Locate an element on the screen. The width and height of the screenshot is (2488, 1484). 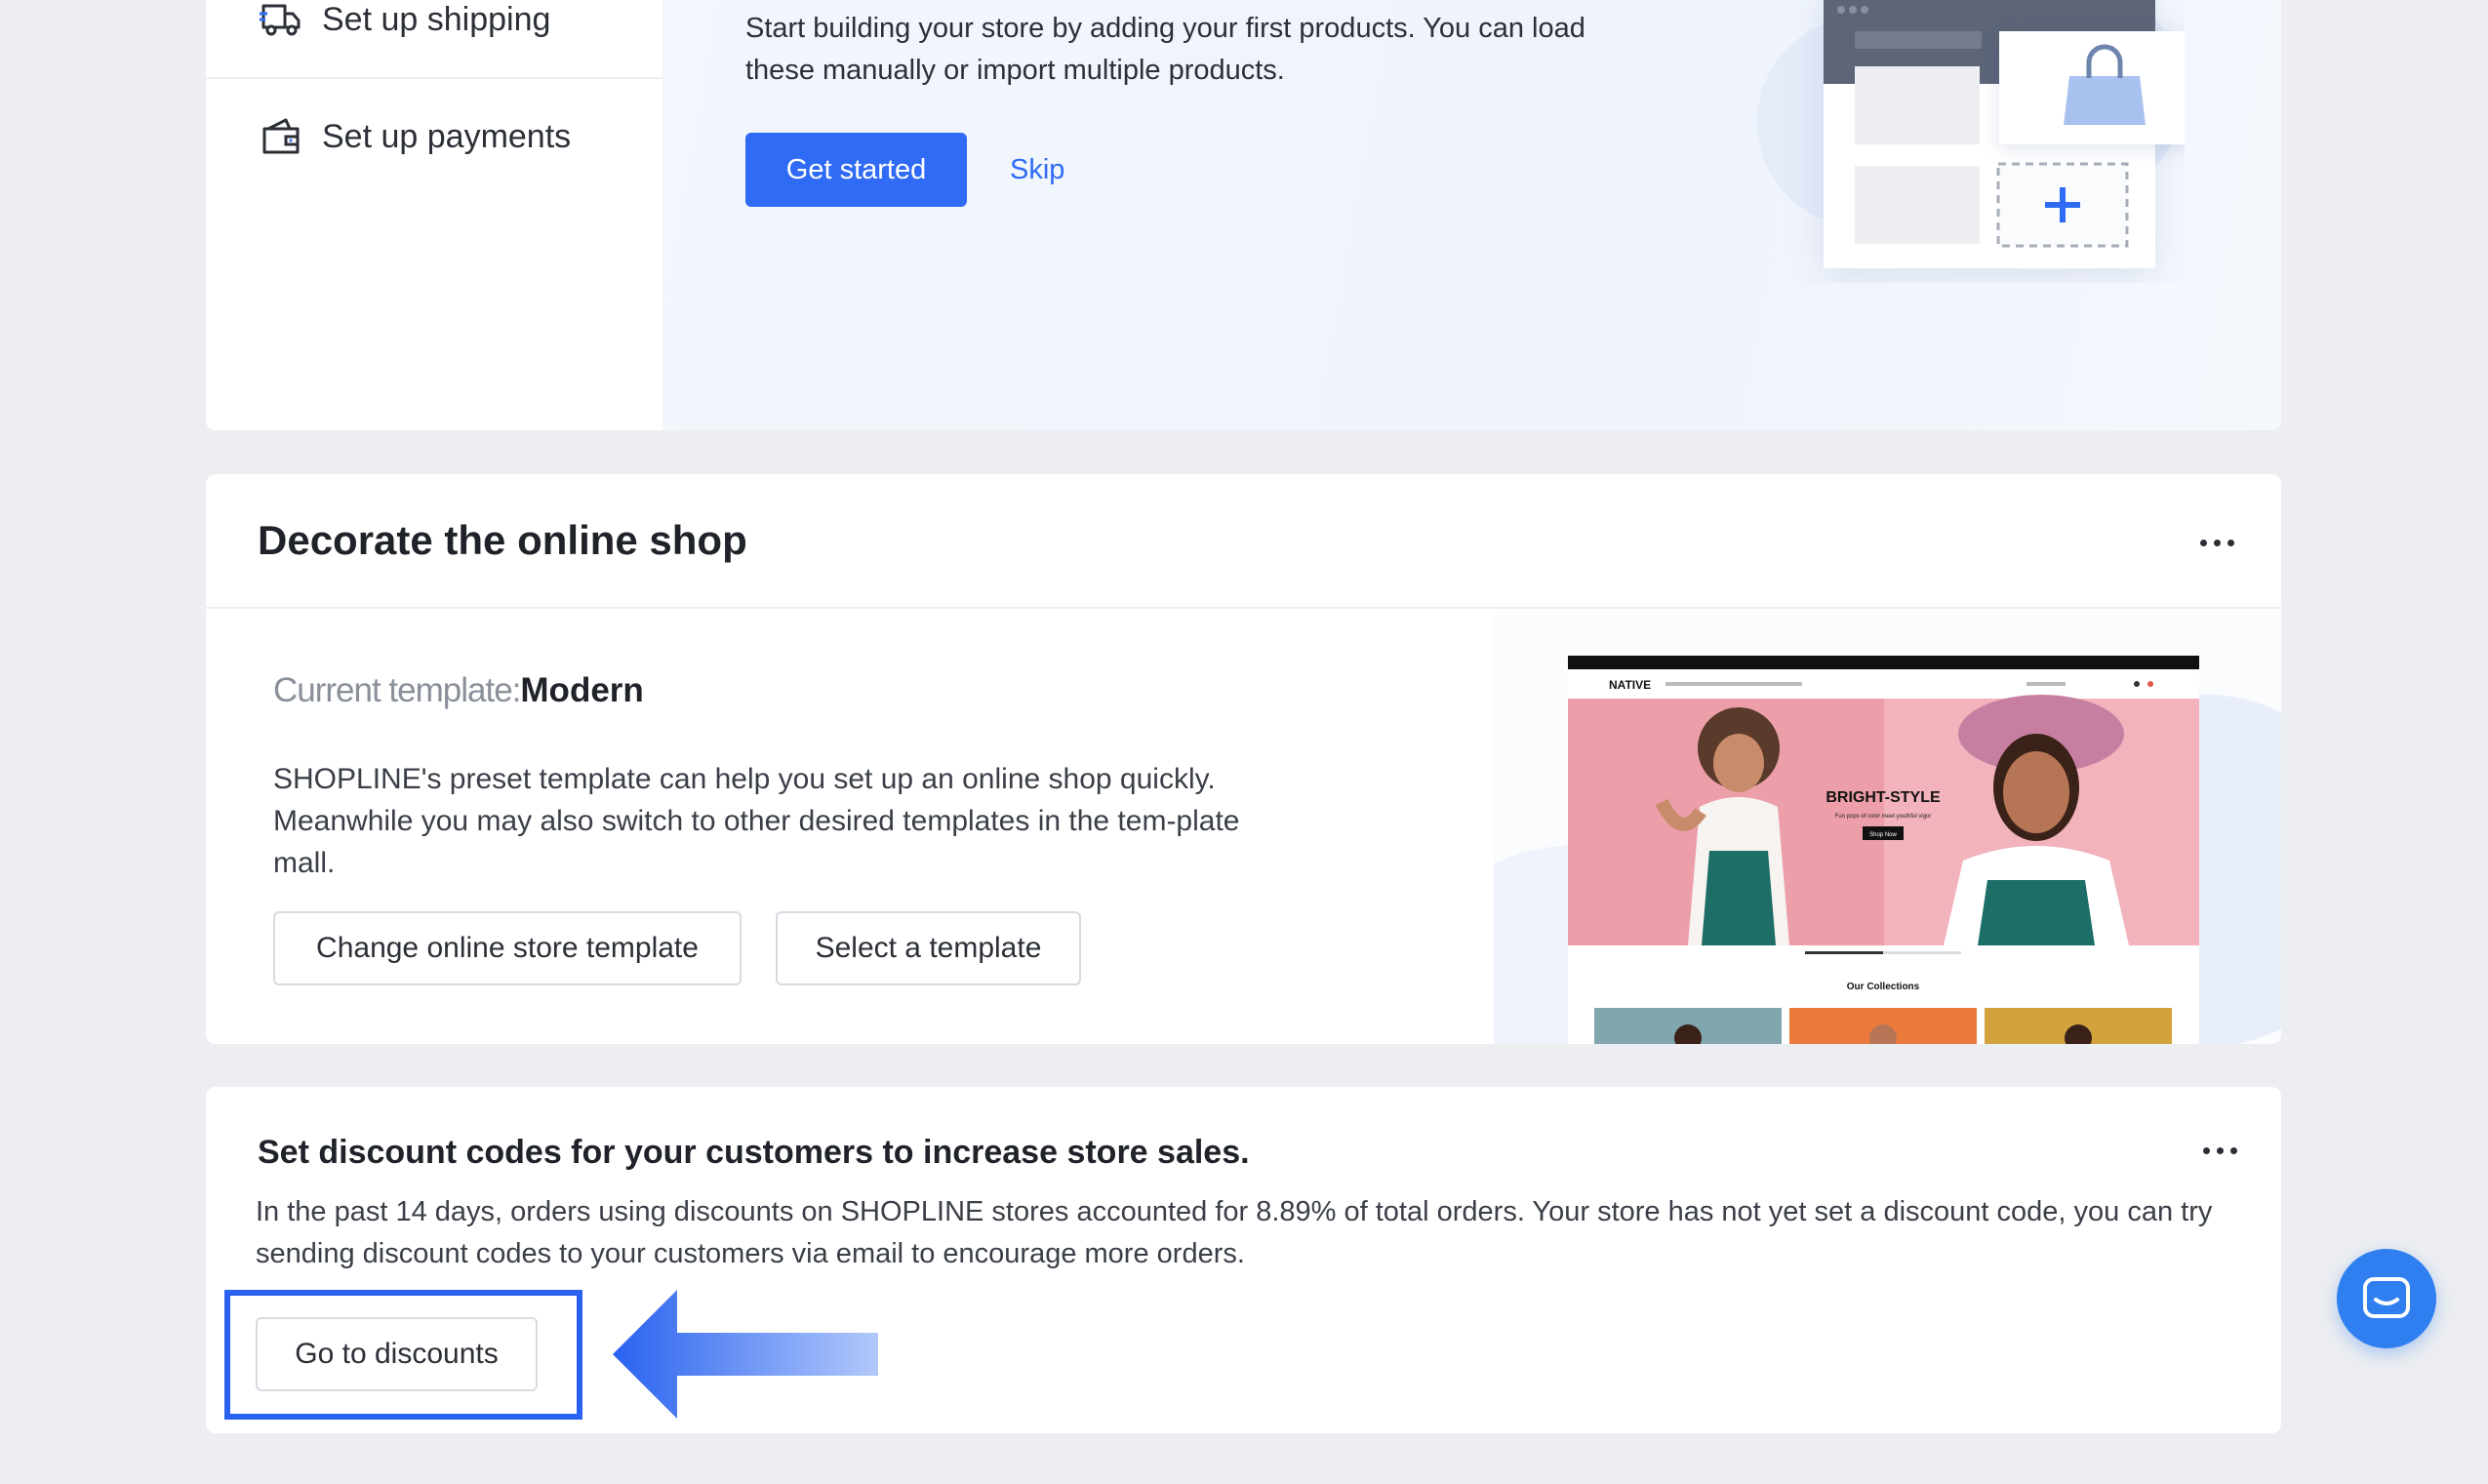
step-label: Set up shipping is located at coordinates (436, 19).